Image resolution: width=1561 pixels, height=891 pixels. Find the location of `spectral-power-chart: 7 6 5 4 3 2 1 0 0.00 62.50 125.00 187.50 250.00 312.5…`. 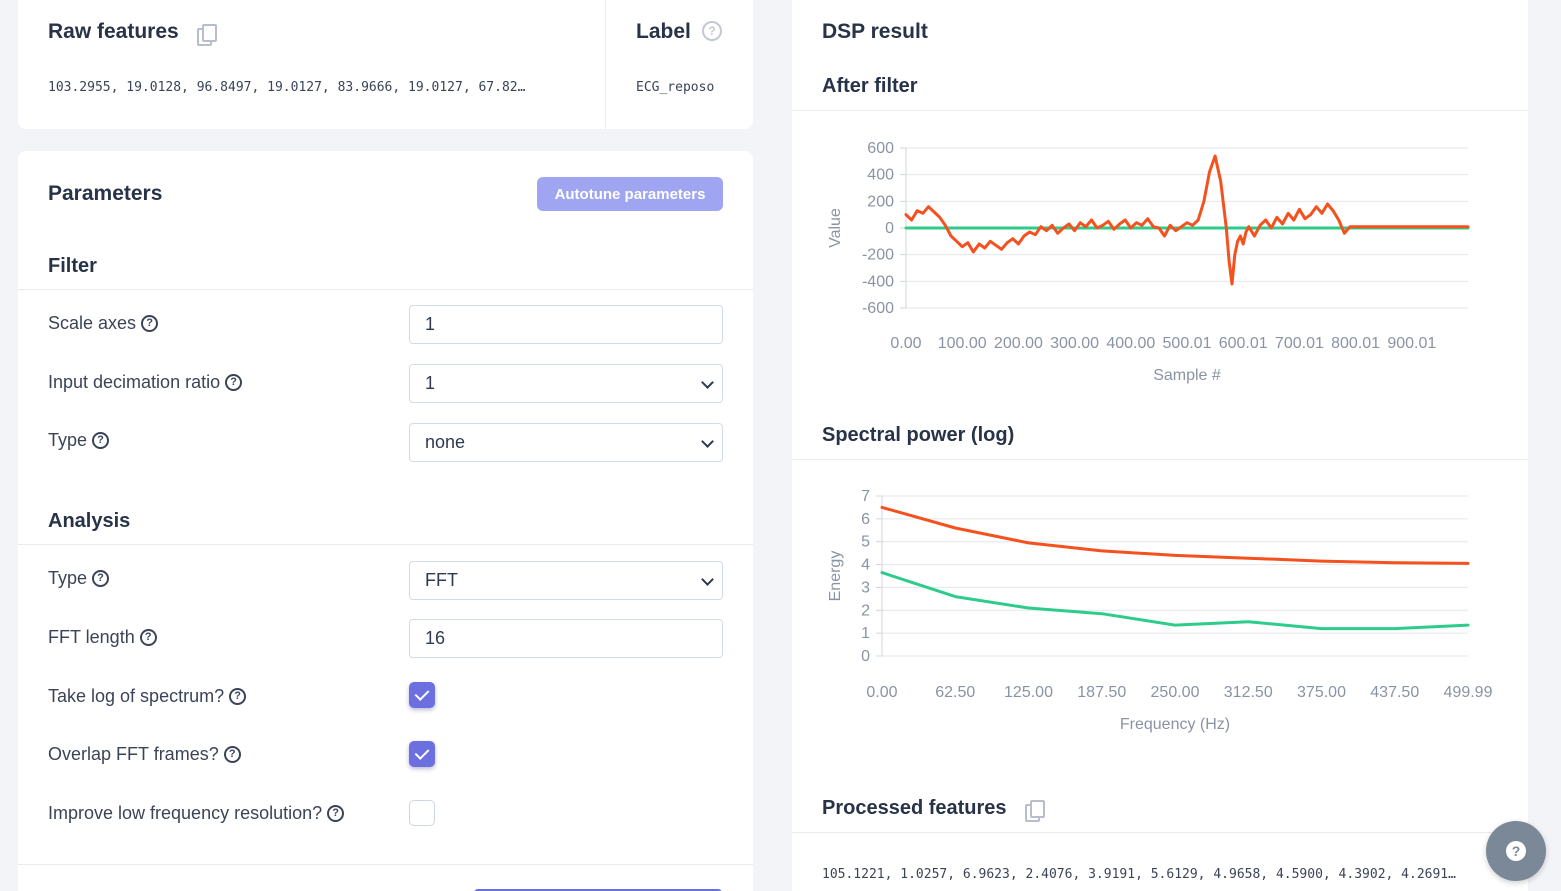

spectral-power-chart: 7 6 5 4 3 2 1 0 0.00 62.50 125.00 187.50 250.00 312.5… is located at coordinates (1160, 610).